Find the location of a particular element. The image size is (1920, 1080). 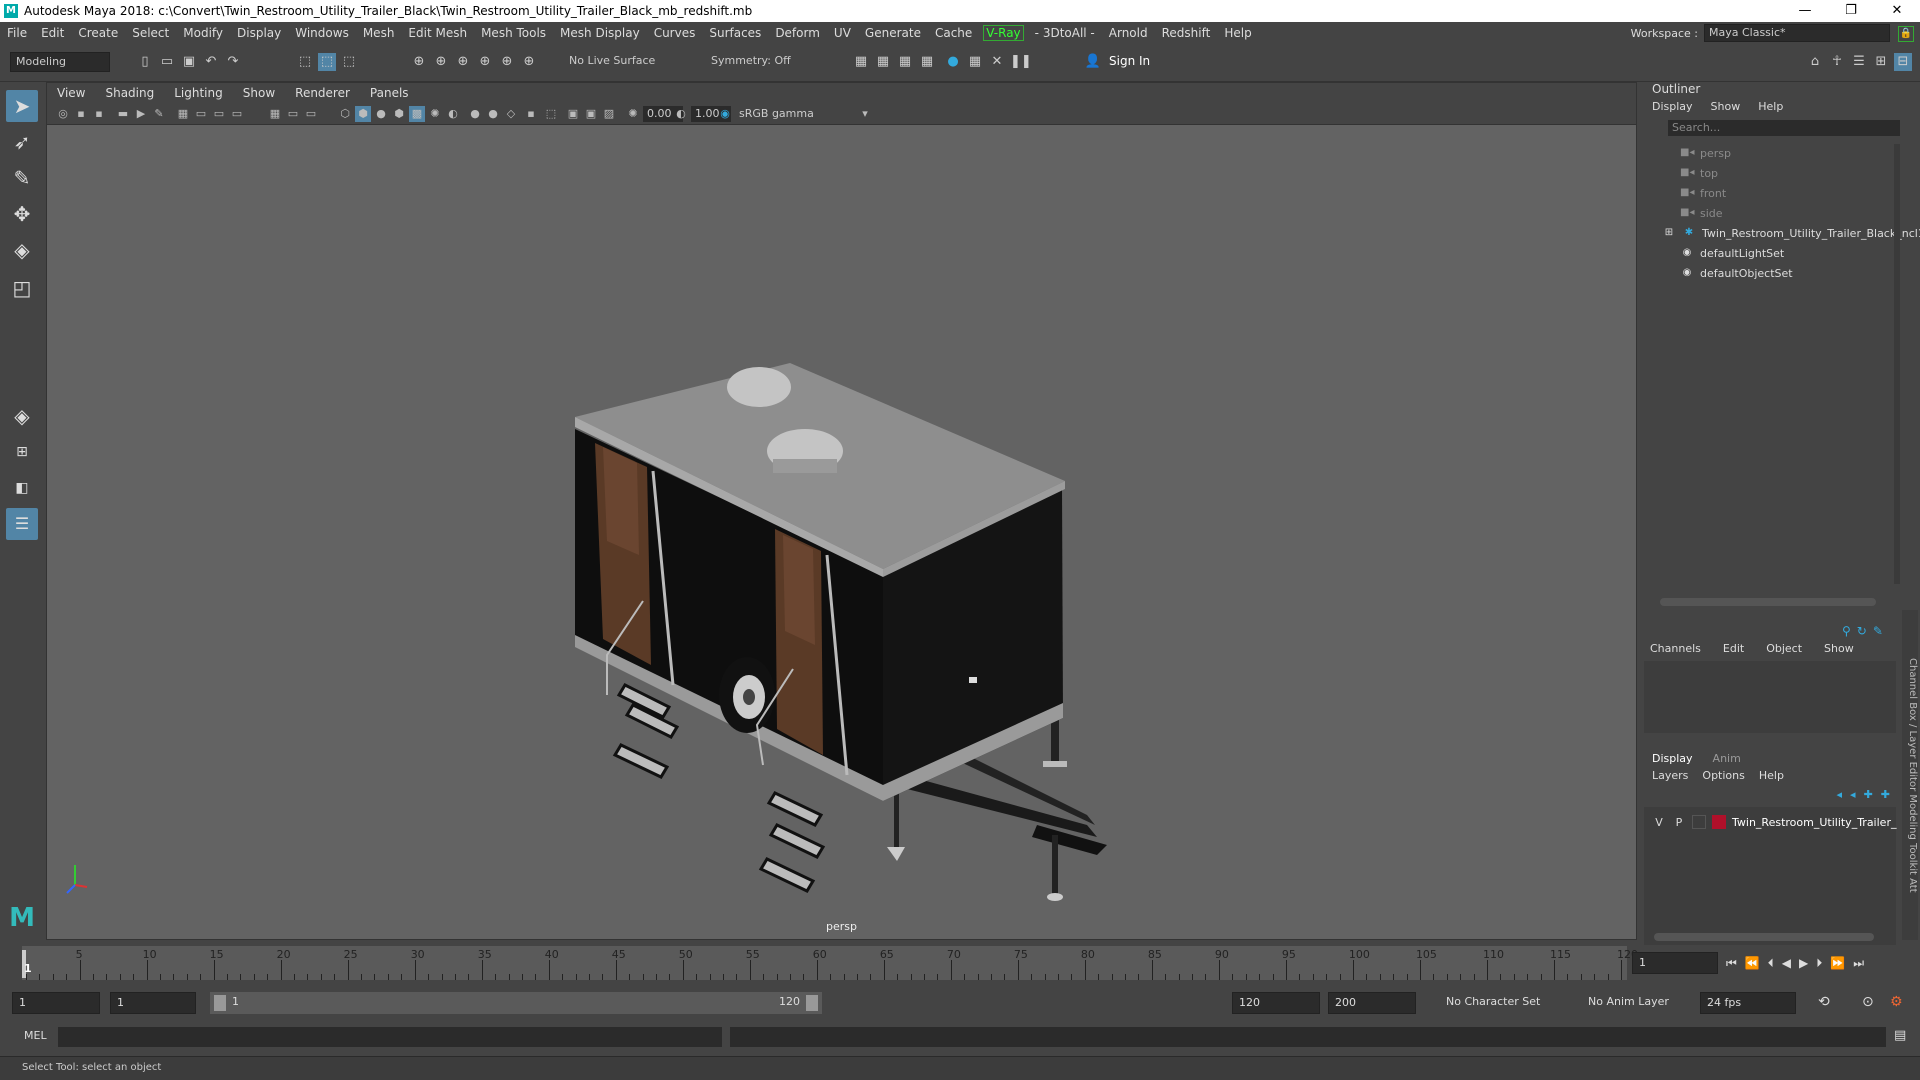

playback-start-field: 1 is located at coordinates (153, 1003).